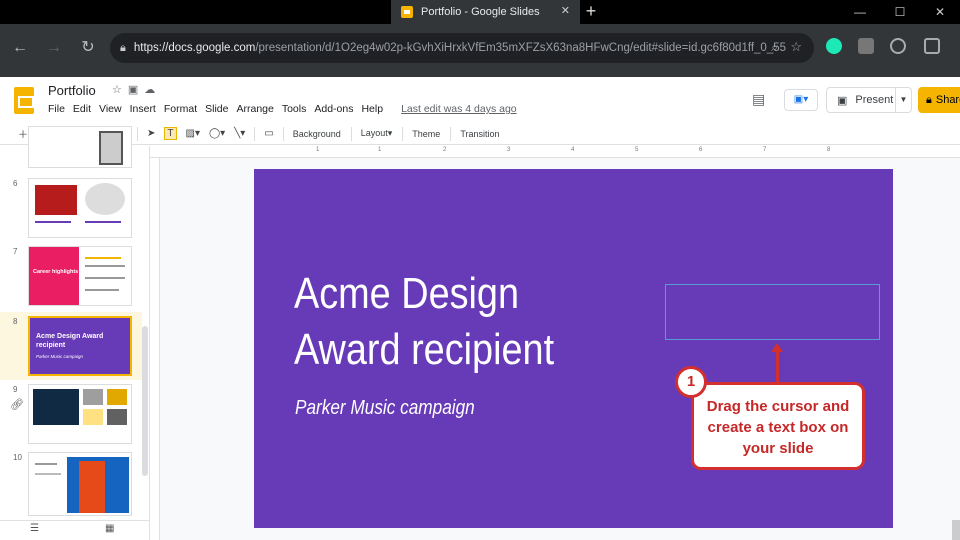 The height and width of the screenshot is (540, 960). What do you see at coordinates (239, 133) in the screenshot?
I see `line-icon: ╲▾` at bounding box center [239, 133].